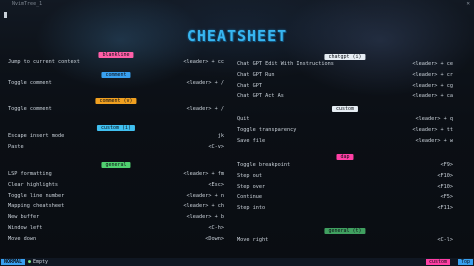 The image size is (474, 266). Describe the element at coordinates (251, 208) in the screenshot. I see `mapping-description: Step into` at that location.